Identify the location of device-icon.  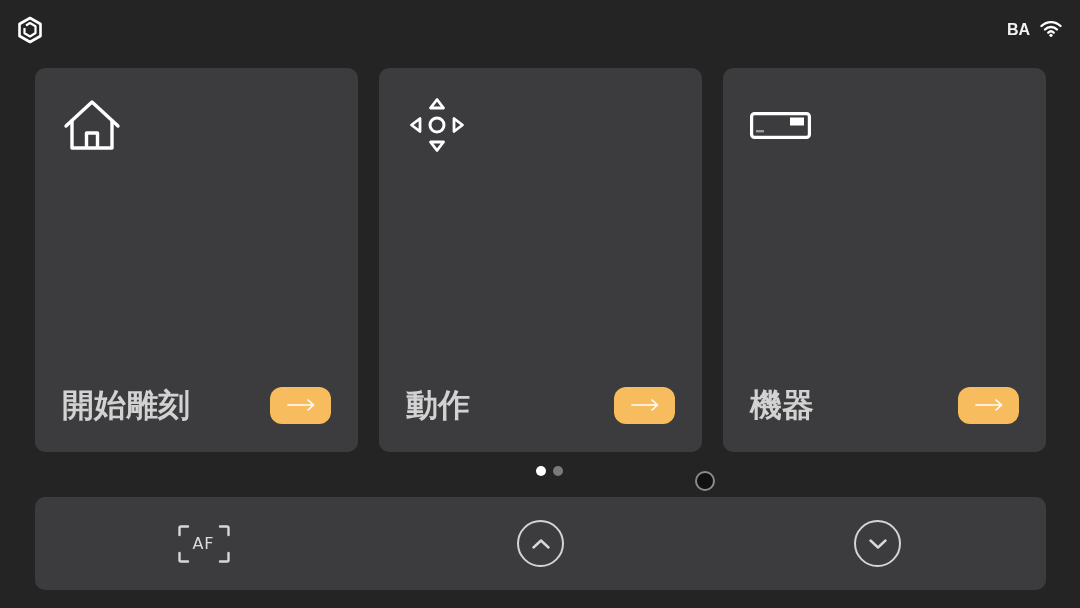
(780, 125).